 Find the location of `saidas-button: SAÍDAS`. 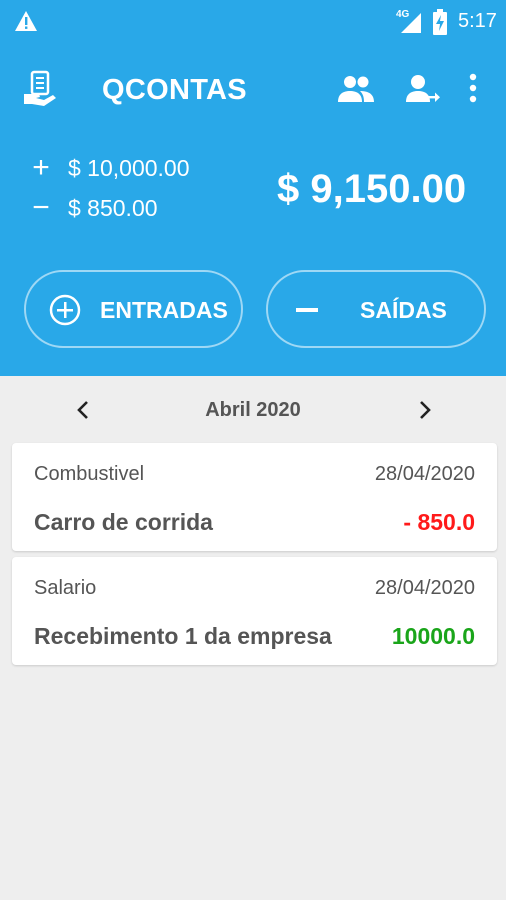

saidas-button: SAÍDAS is located at coordinates (376, 309).